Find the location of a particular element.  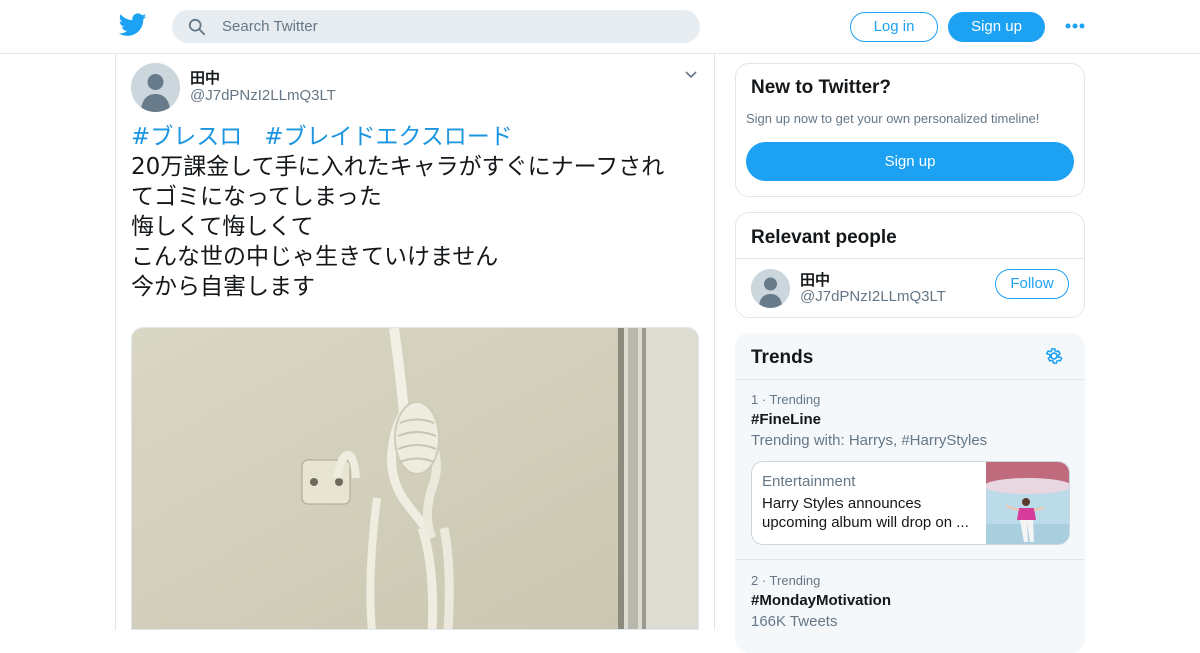

tweet-line: 20万課金して手に入れたキャラがすぐにナーフされ is located at coordinates (398, 167).